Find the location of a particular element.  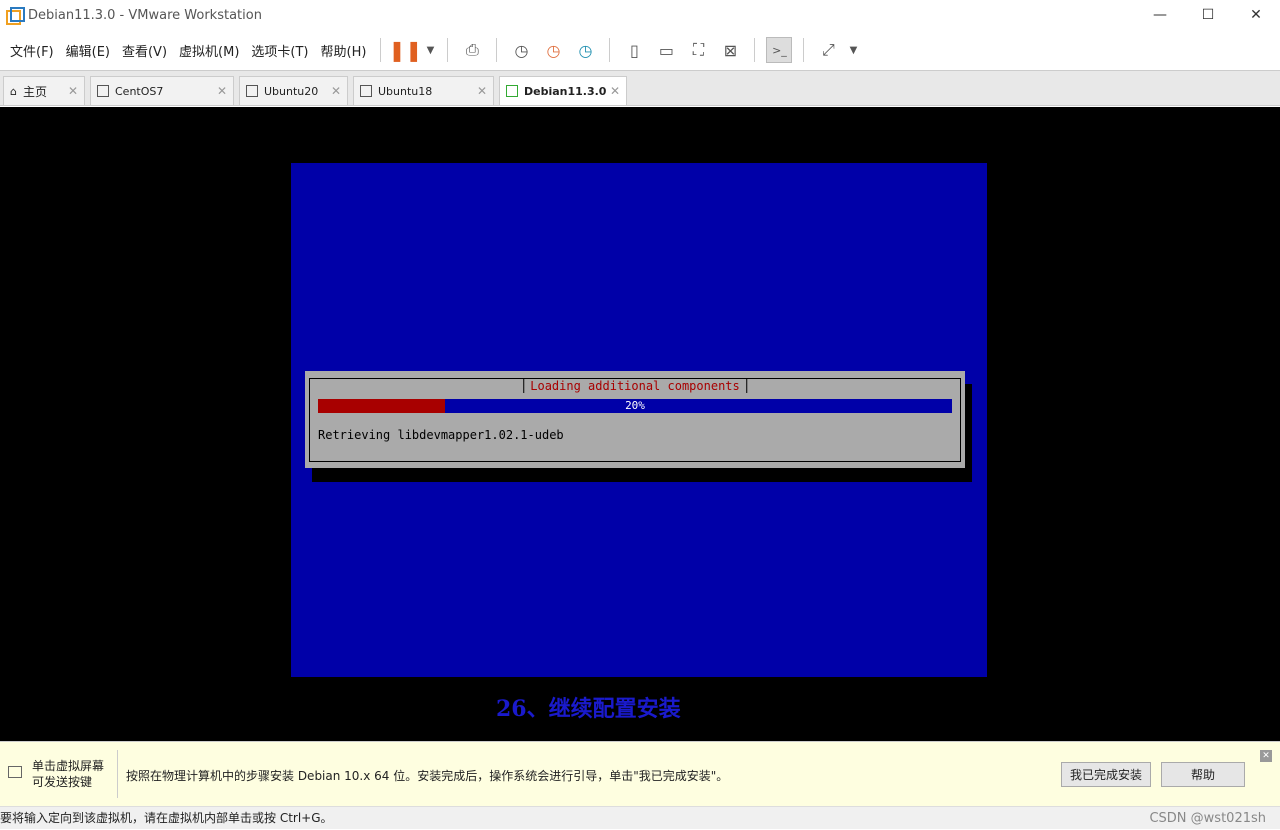

tab-ubuntu20: Ubuntu20 ✕ is located at coordinates (293, 90).